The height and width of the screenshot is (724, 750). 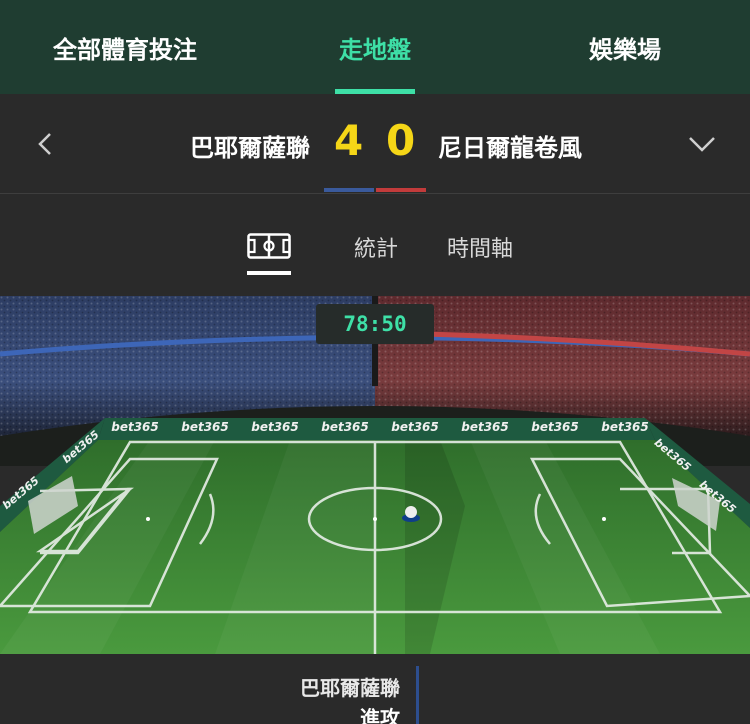 What do you see at coordinates (380, 715) in the screenshot?
I see `event-action: 進攻` at bounding box center [380, 715].